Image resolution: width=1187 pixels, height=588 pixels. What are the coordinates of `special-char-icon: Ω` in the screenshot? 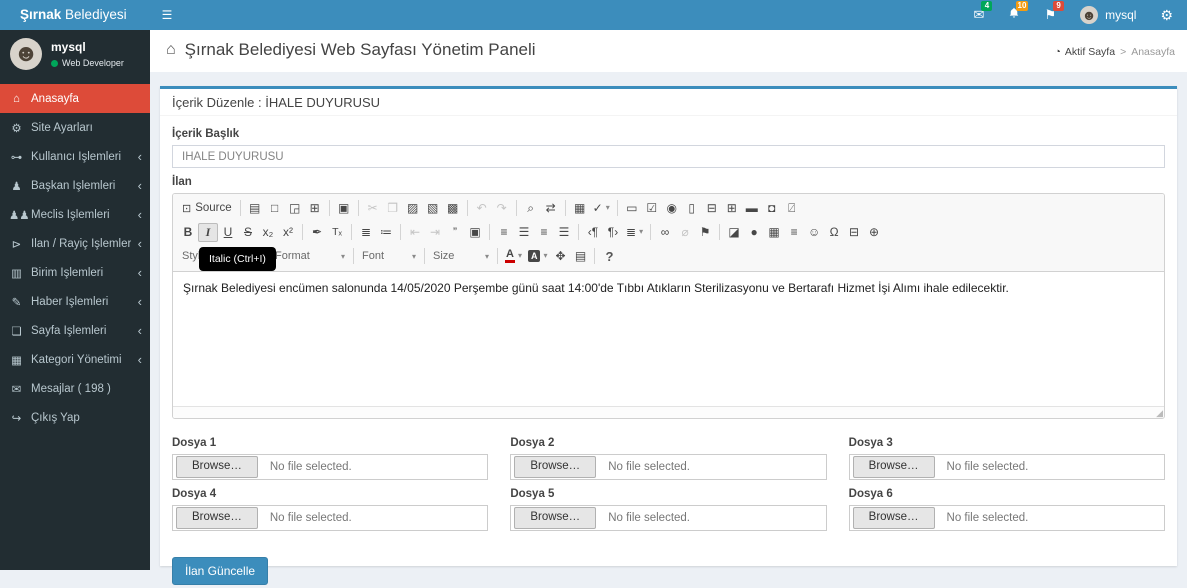 It's located at (834, 232).